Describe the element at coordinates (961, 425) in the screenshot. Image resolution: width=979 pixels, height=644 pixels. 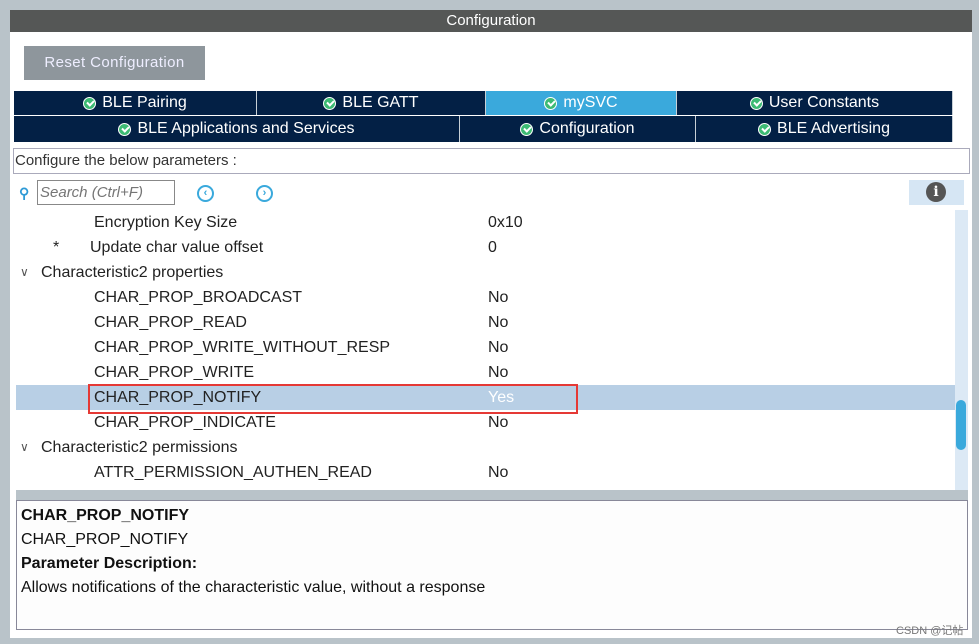
I see `scrollbar-thumb` at that location.